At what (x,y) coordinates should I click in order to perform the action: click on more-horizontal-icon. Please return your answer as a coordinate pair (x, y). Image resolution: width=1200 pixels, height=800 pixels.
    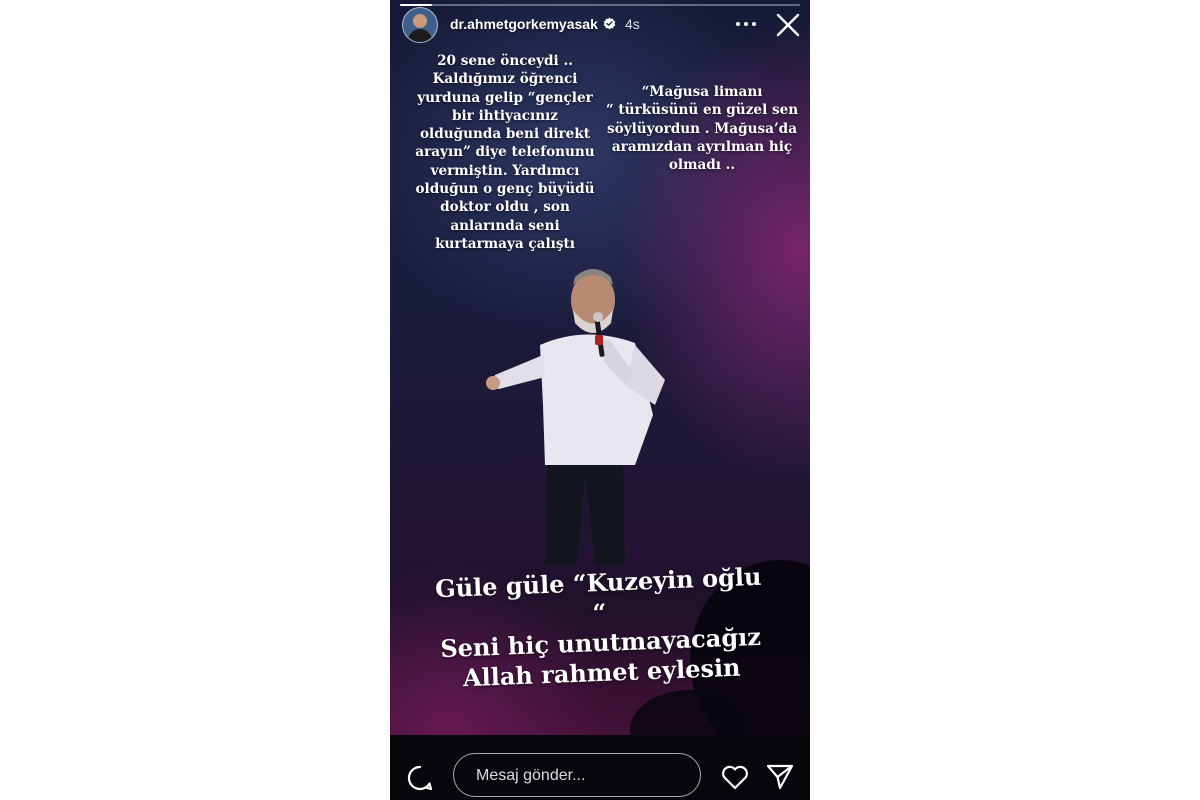
    Looking at the image, I should click on (746, 24).